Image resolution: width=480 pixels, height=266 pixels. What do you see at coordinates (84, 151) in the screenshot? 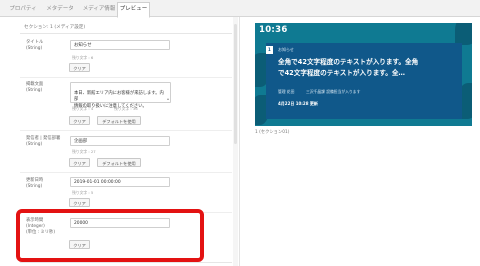
I see `sender-remaining-count: 残り文字 : 27` at bounding box center [84, 151].